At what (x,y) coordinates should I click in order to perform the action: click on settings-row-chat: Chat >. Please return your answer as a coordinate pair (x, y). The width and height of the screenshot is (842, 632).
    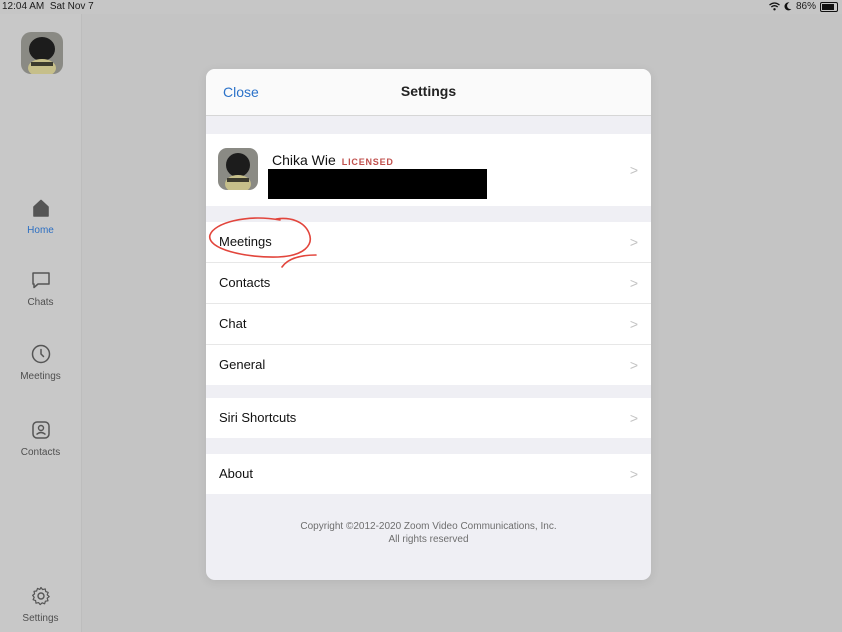
    Looking at the image, I should click on (428, 324).